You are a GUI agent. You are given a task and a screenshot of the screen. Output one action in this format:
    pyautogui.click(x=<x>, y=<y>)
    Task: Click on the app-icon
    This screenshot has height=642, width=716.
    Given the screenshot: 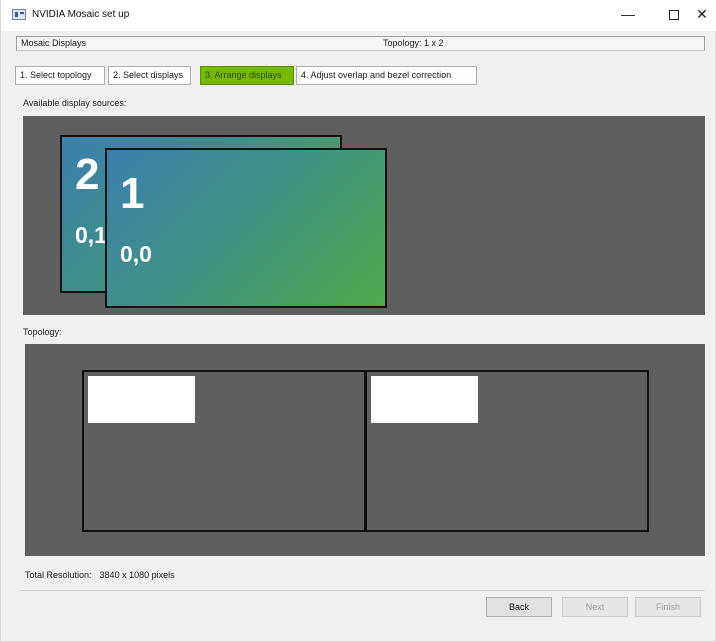 What is the action you would take?
    pyautogui.click(x=19, y=14)
    